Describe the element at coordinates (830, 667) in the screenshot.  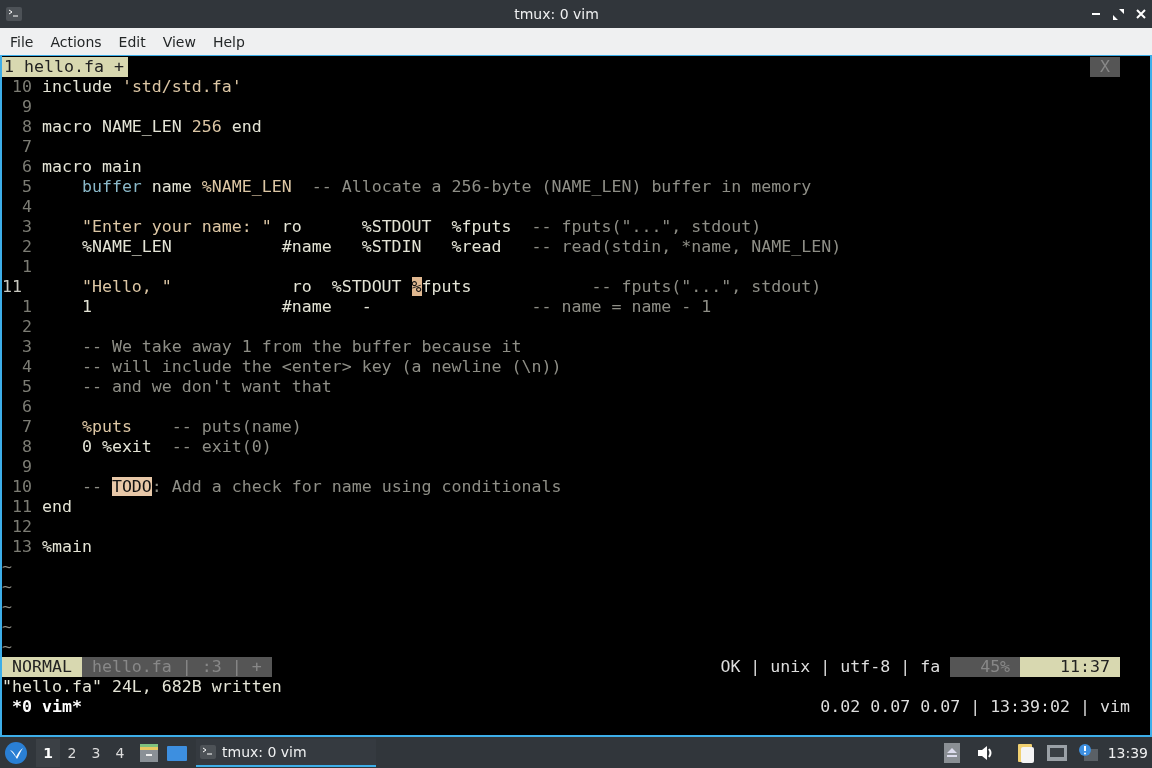
I see `file-format: OK | unix | utf-8 | fa` at that location.